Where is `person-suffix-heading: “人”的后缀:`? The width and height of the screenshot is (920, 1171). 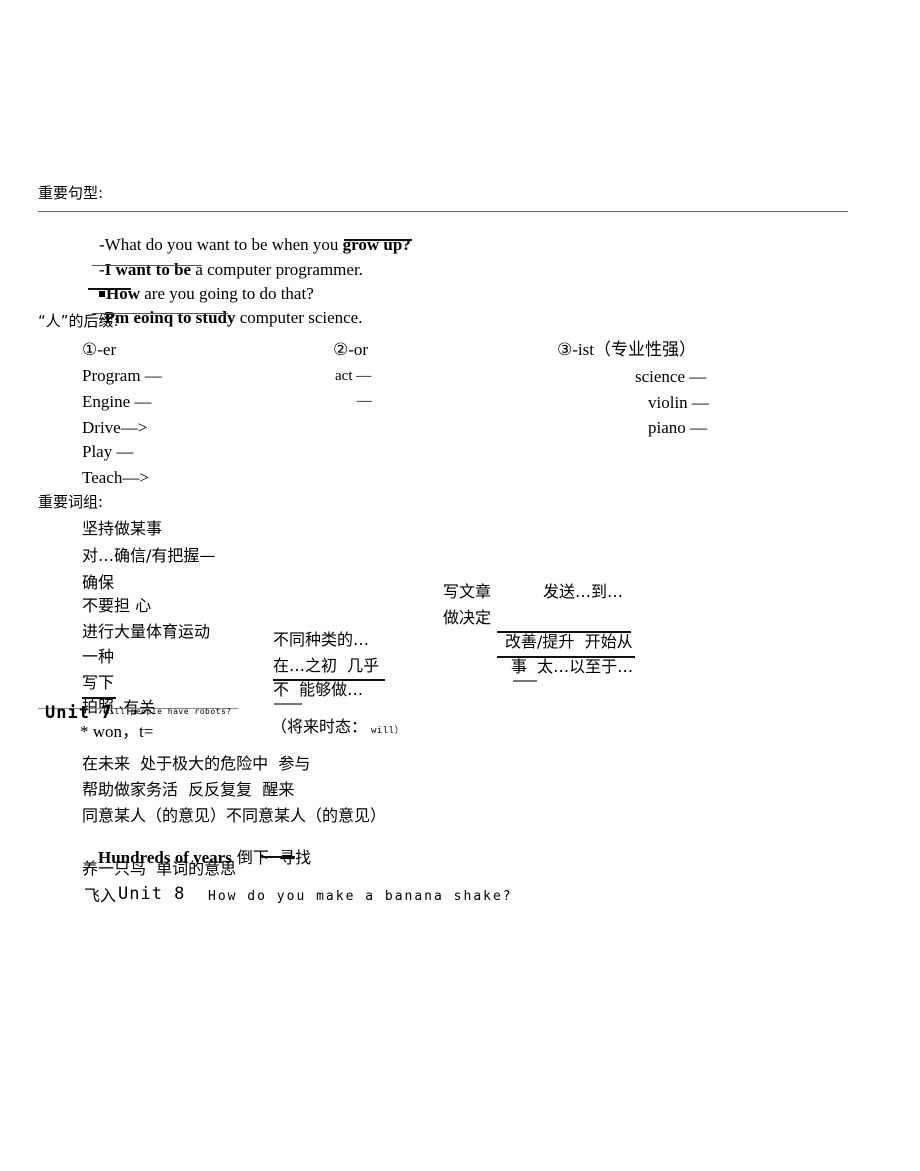 person-suffix-heading: “人”的后缀: is located at coordinates (78, 321).